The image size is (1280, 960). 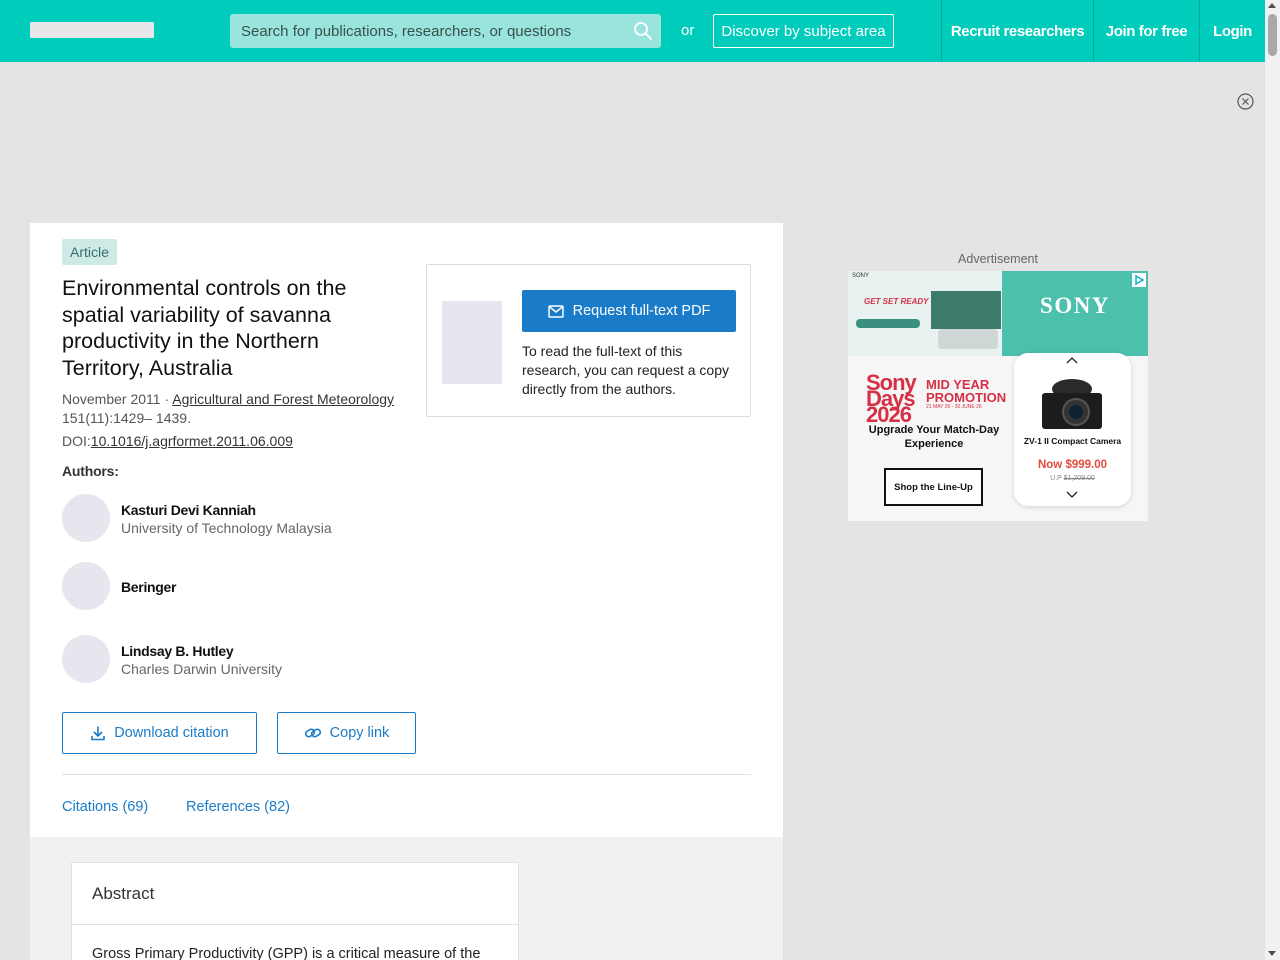 I want to click on or-text: or, so click(x=688, y=30).